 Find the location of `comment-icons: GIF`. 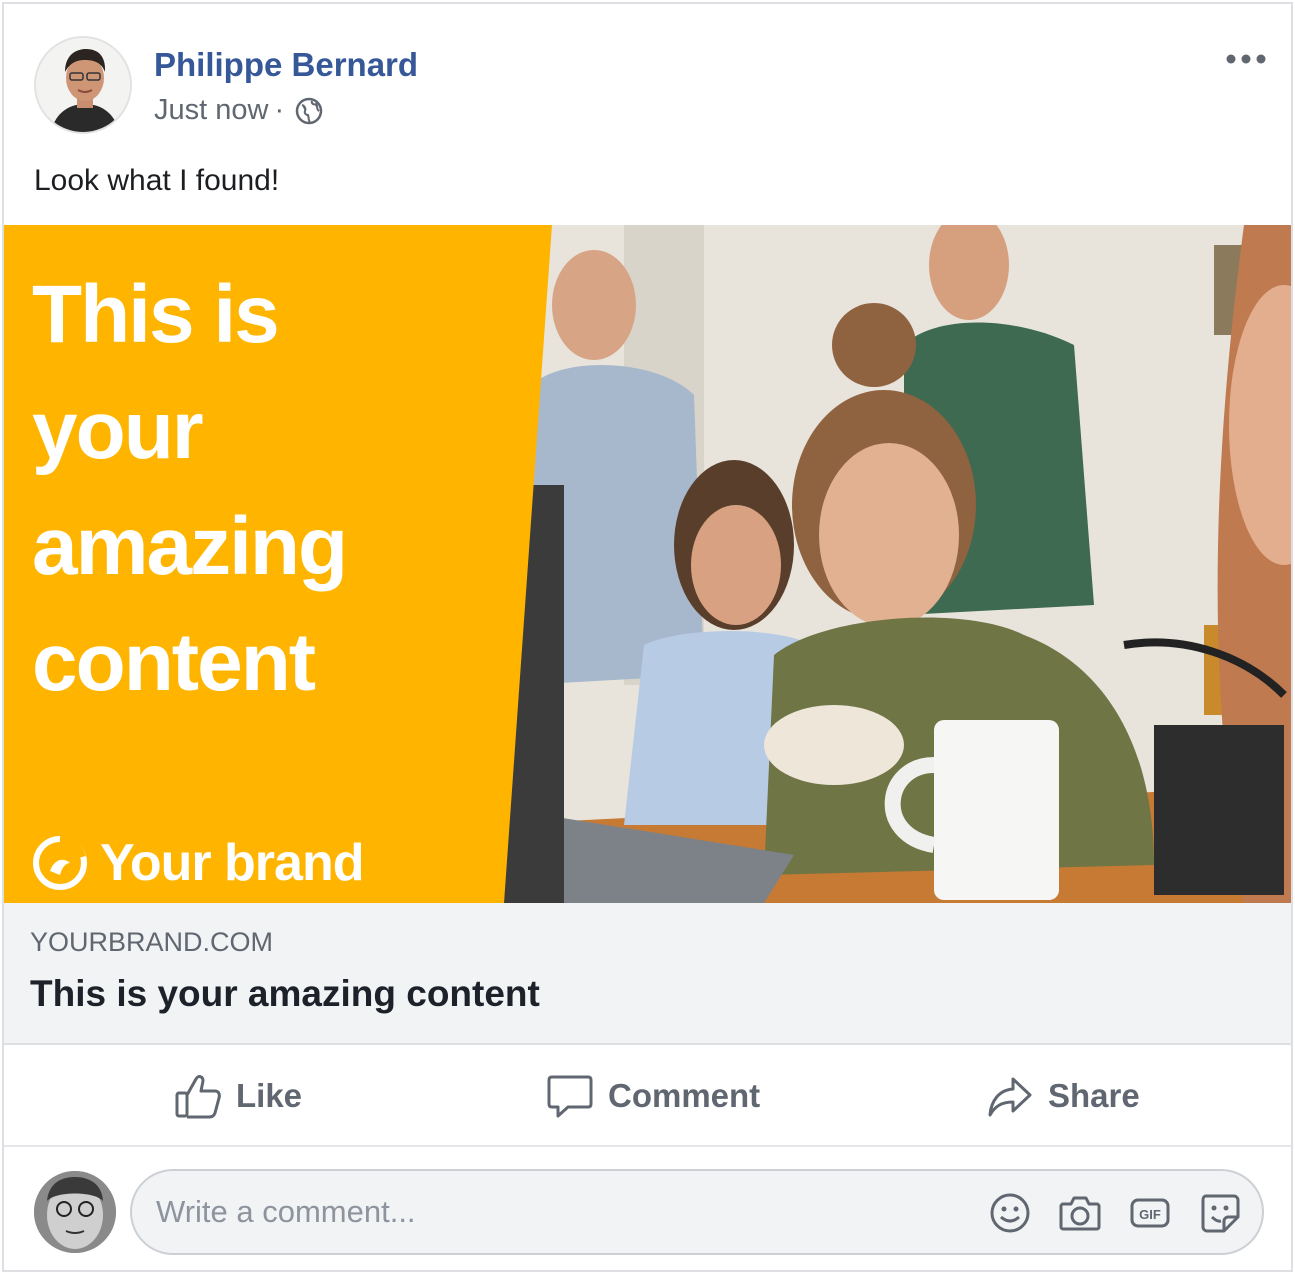

comment-icons: GIF is located at coordinates (1102, 1213).